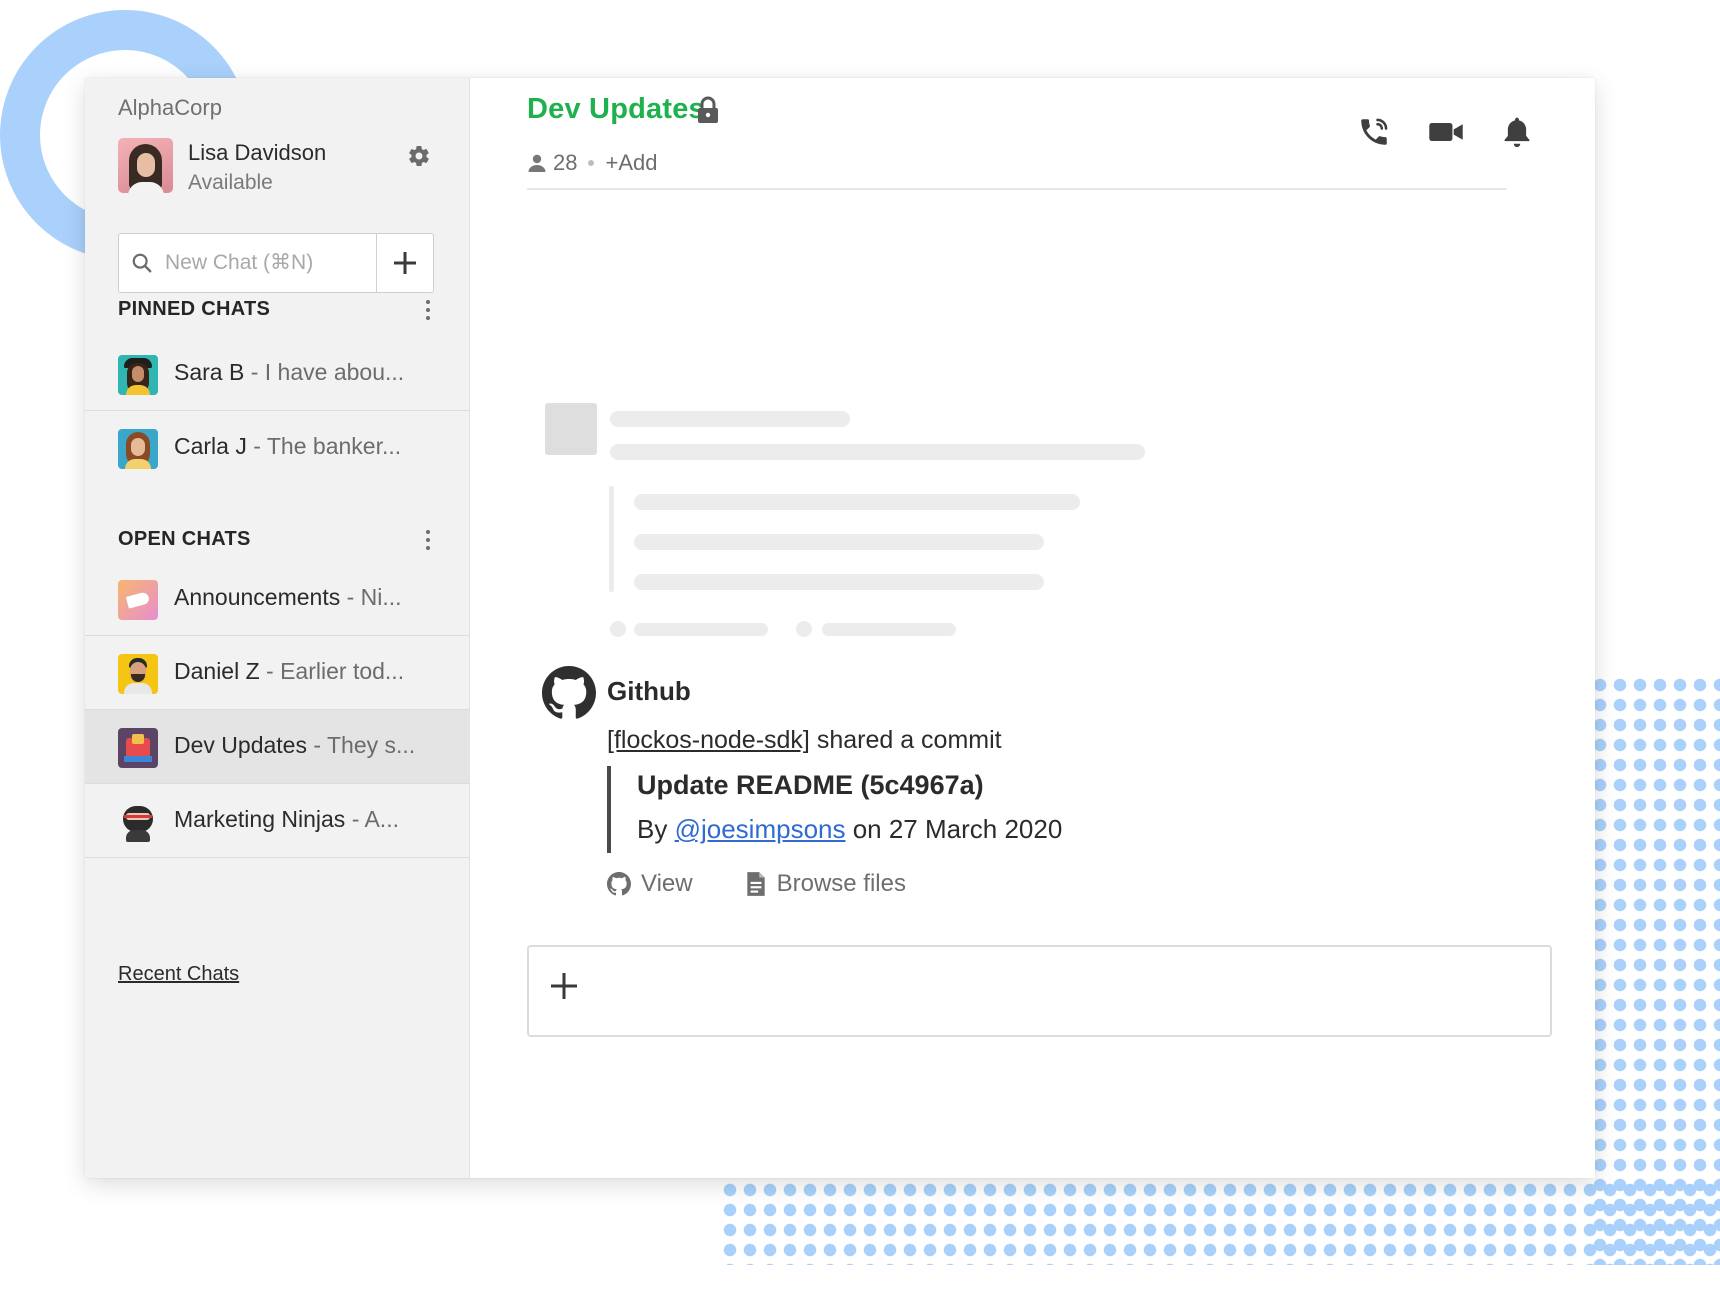  What do you see at coordinates (667, 883) in the screenshot?
I see `view-label: View` at bounding box center [667, 883].